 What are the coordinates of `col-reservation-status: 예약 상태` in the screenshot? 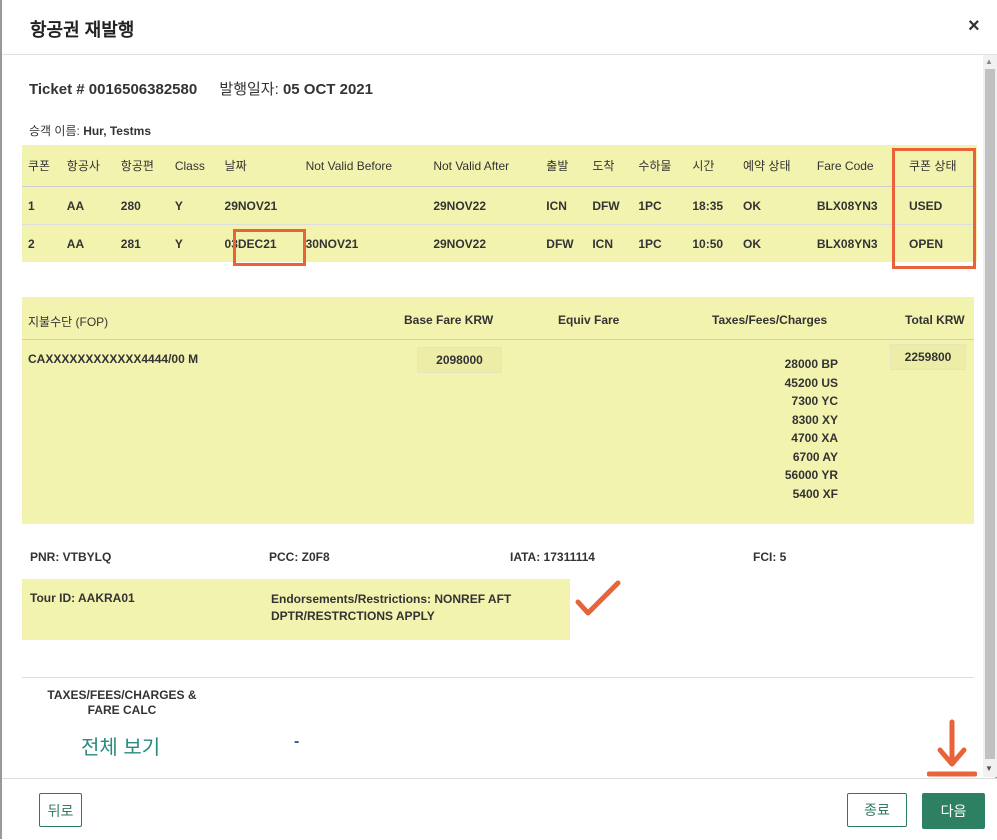 It's located at (774, 166).